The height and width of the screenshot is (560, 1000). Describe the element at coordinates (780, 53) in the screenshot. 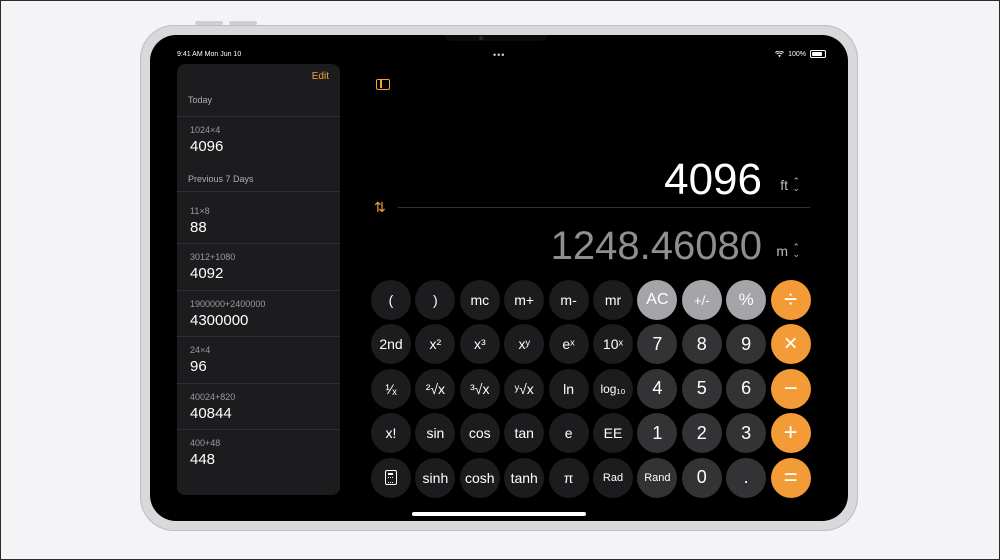

I see `wifi-icon` at that location.